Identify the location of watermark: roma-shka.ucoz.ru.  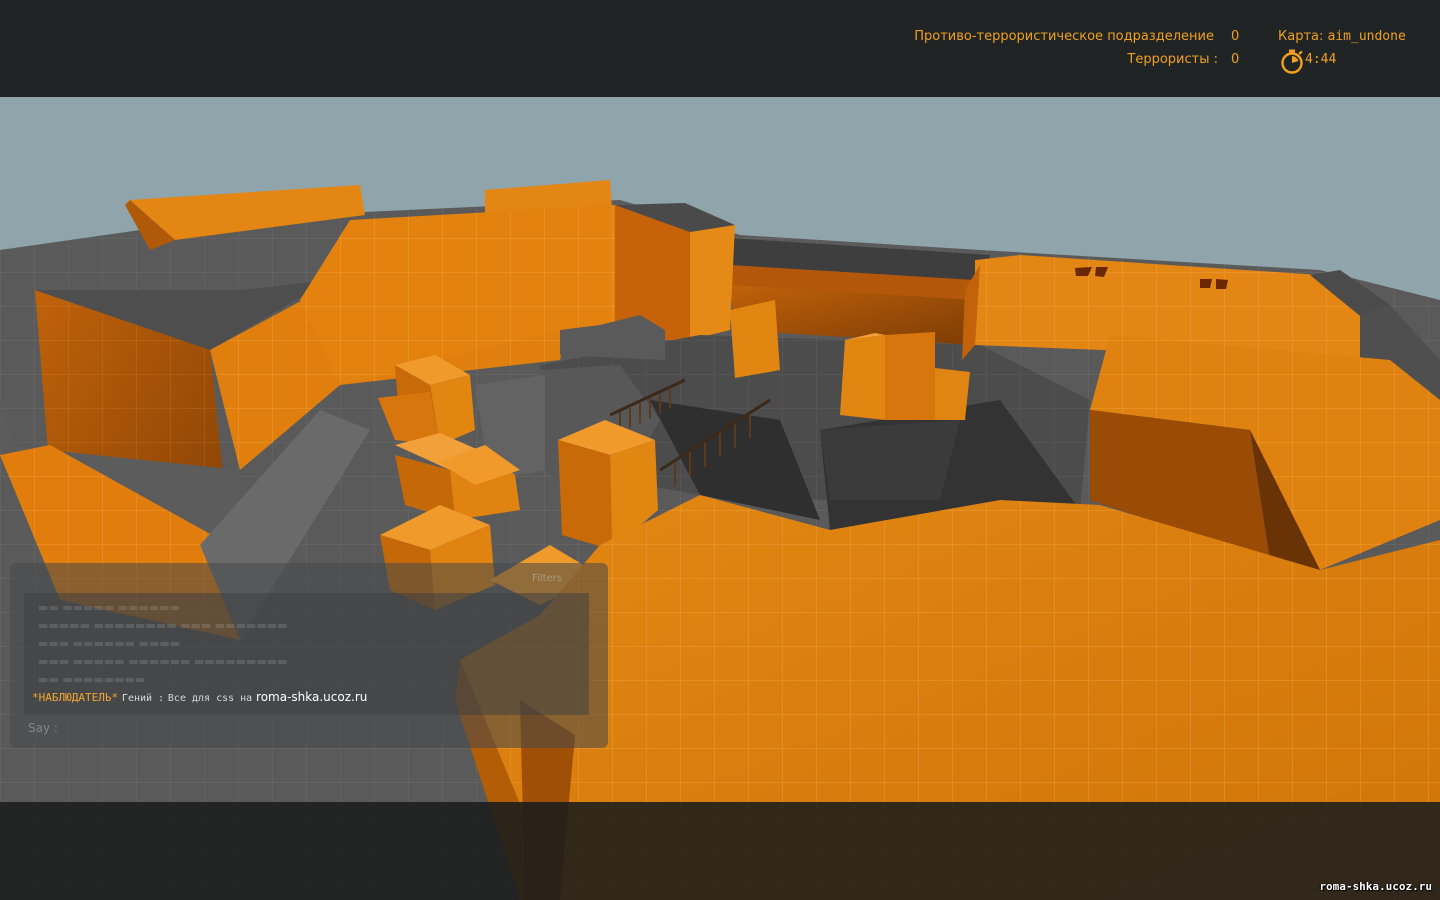
(1375, 886).